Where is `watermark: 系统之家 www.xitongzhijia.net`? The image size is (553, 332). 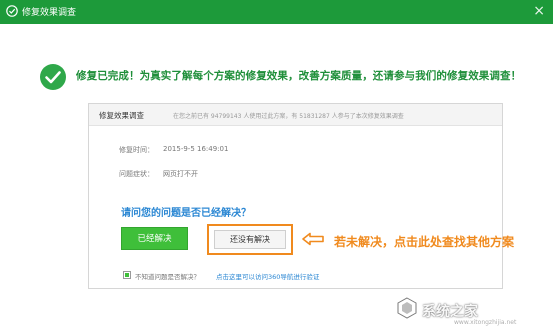 watermark: 系统之家 www.xitongzhijia.net is located at coordinates (471, 310).